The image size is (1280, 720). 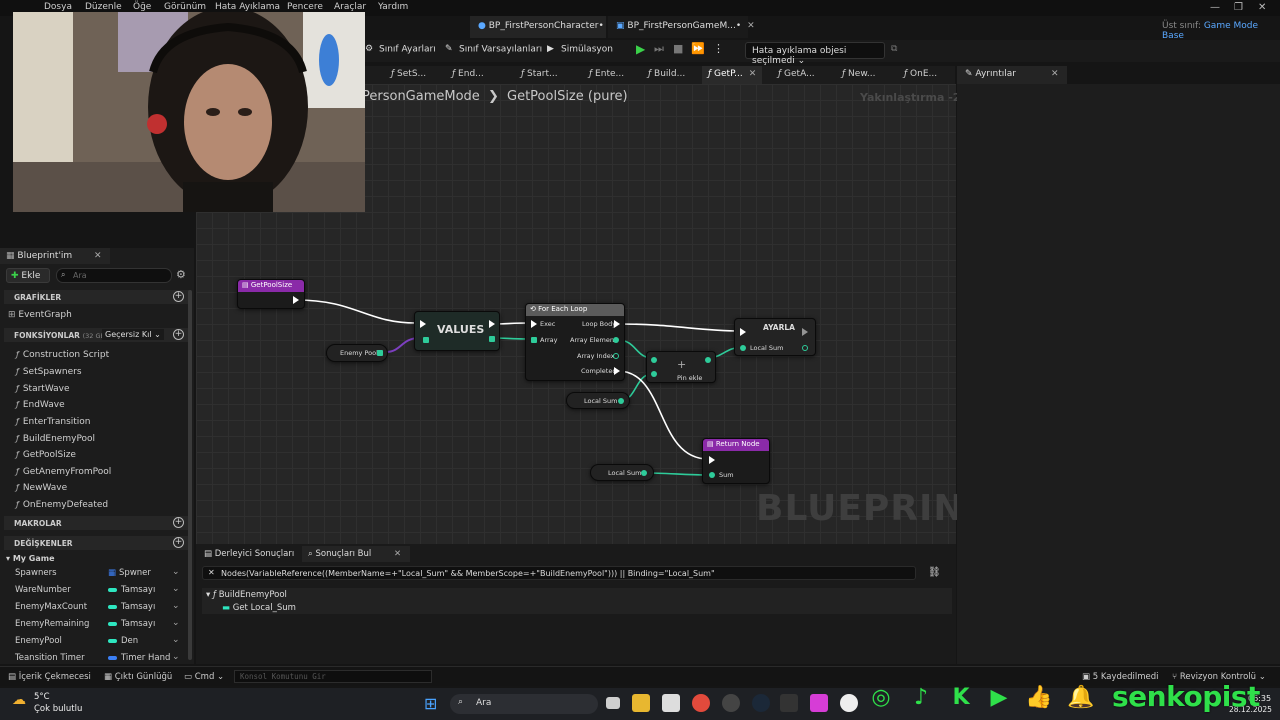 I want to click on node-local-sum-get-1: Local Sum, so click(x=598, y=400).